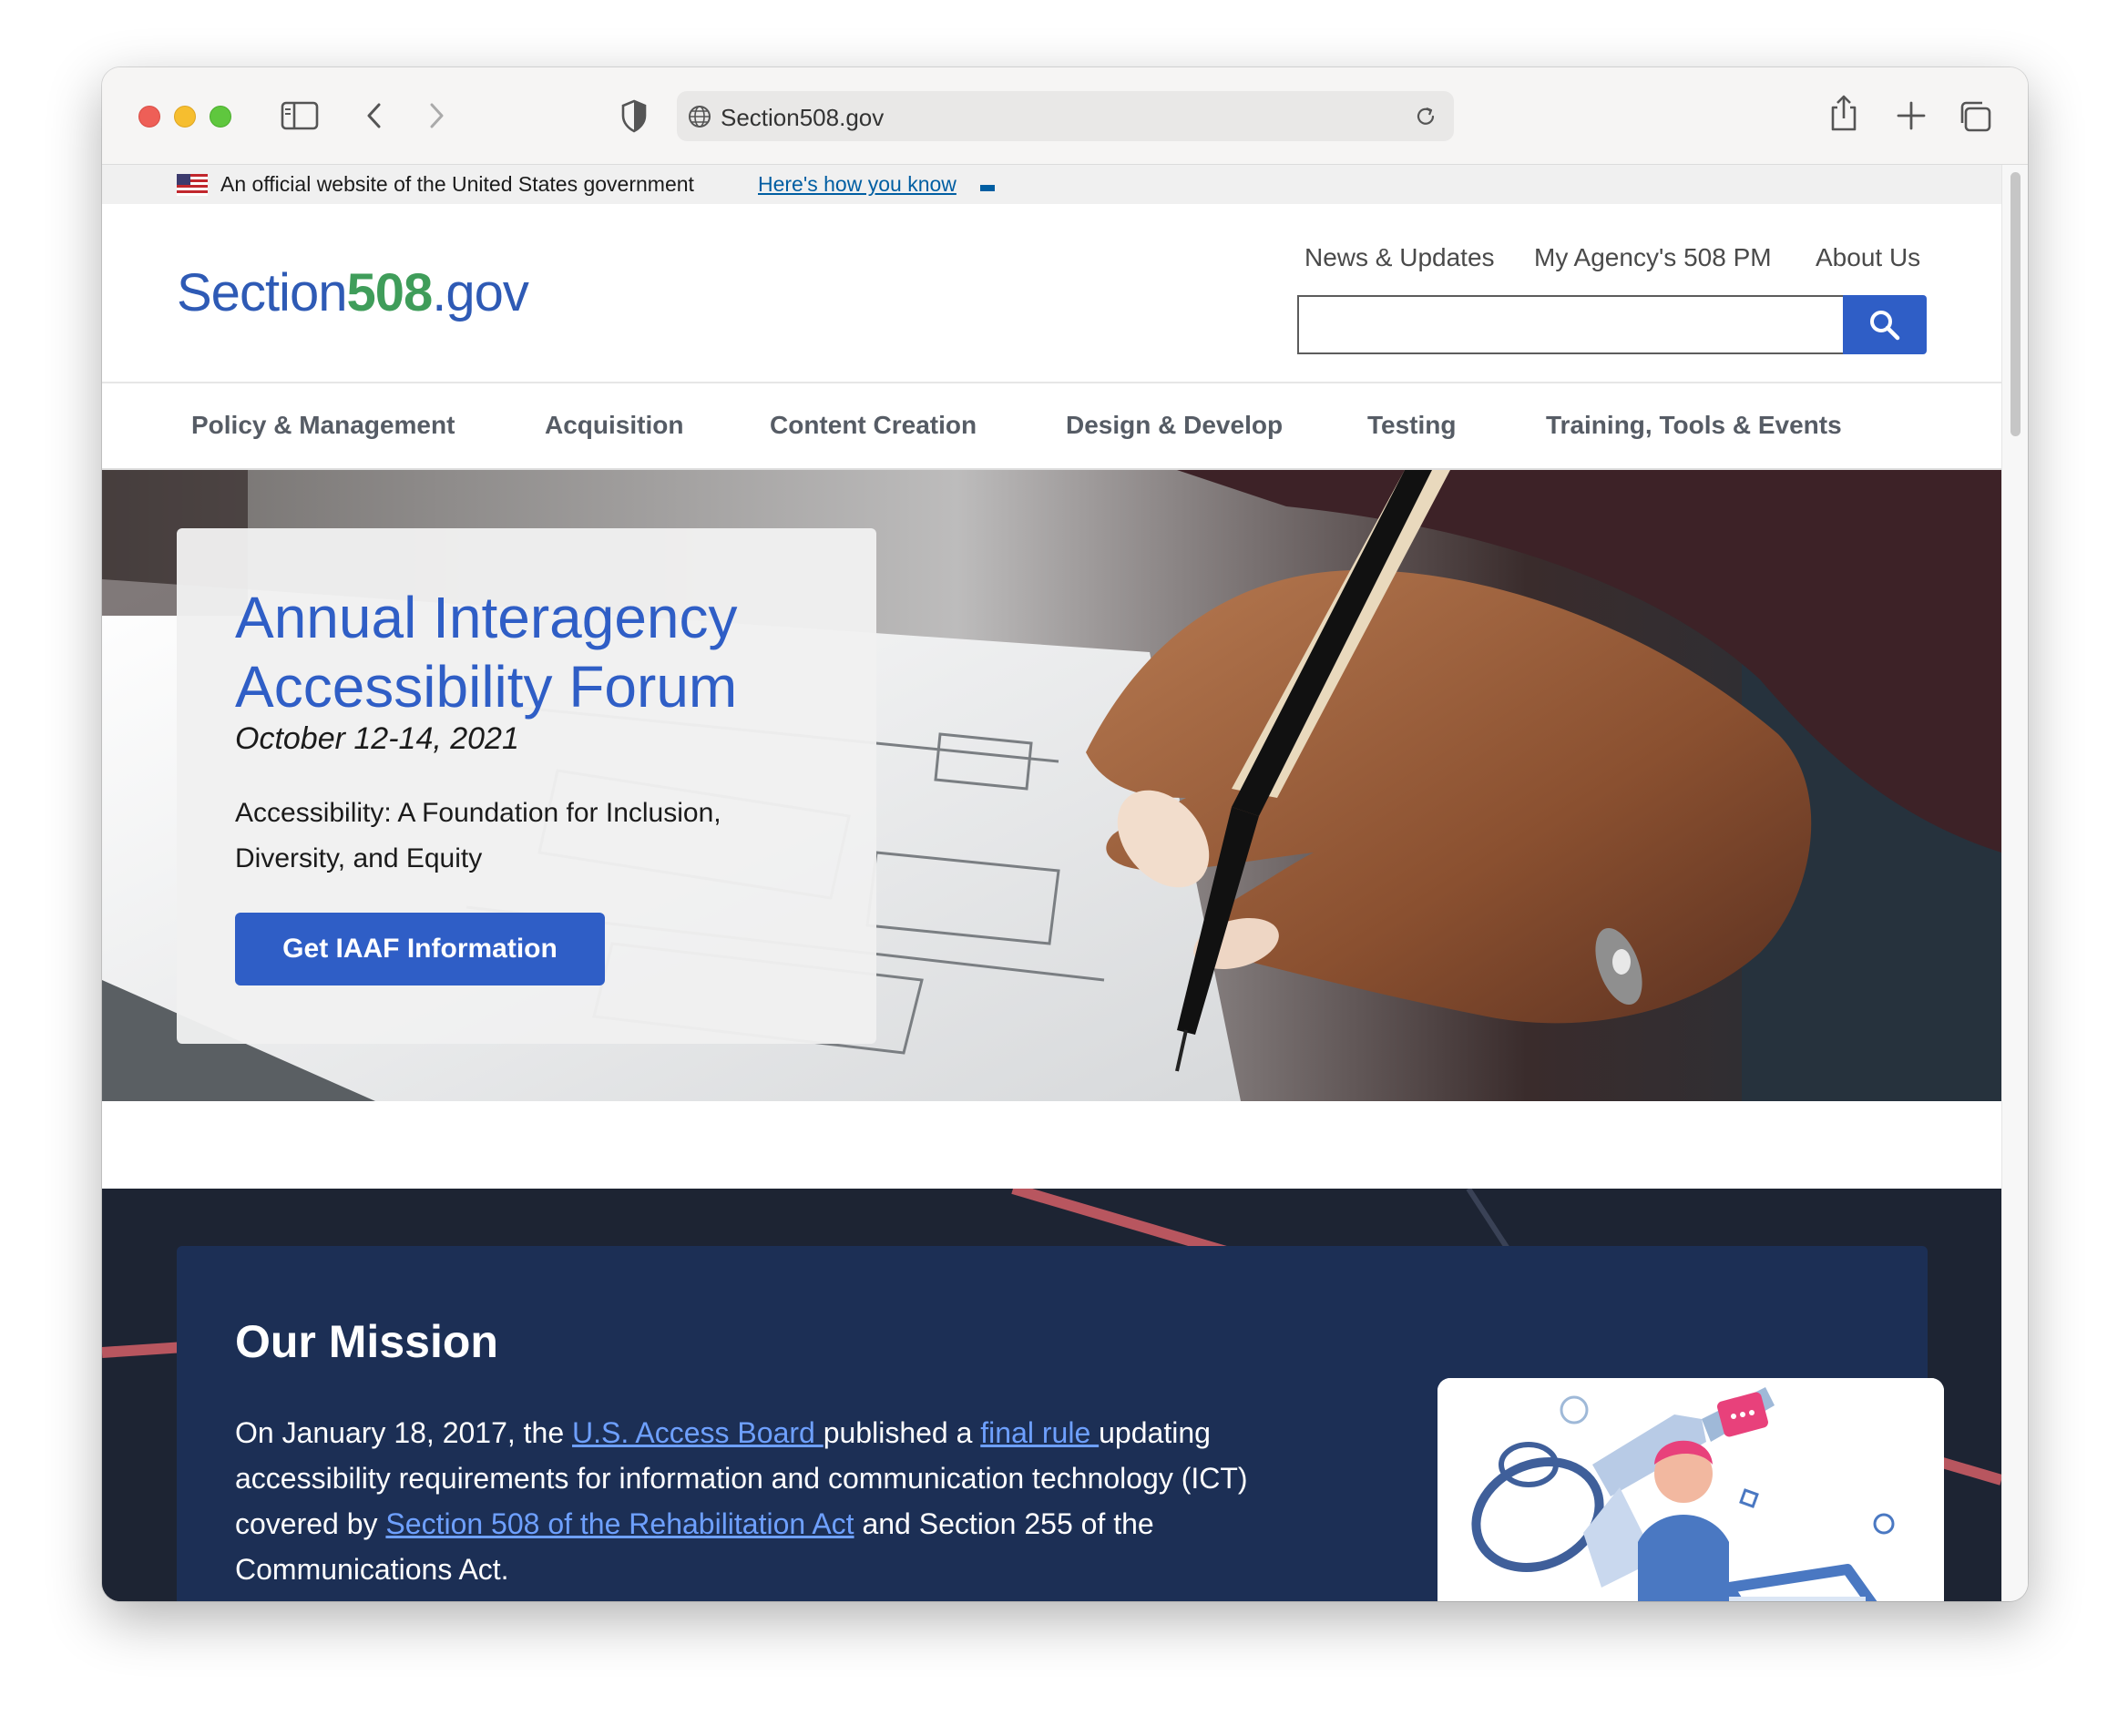  I want to click on browser-toolbar: Section508.gov, so click(1065, 116).